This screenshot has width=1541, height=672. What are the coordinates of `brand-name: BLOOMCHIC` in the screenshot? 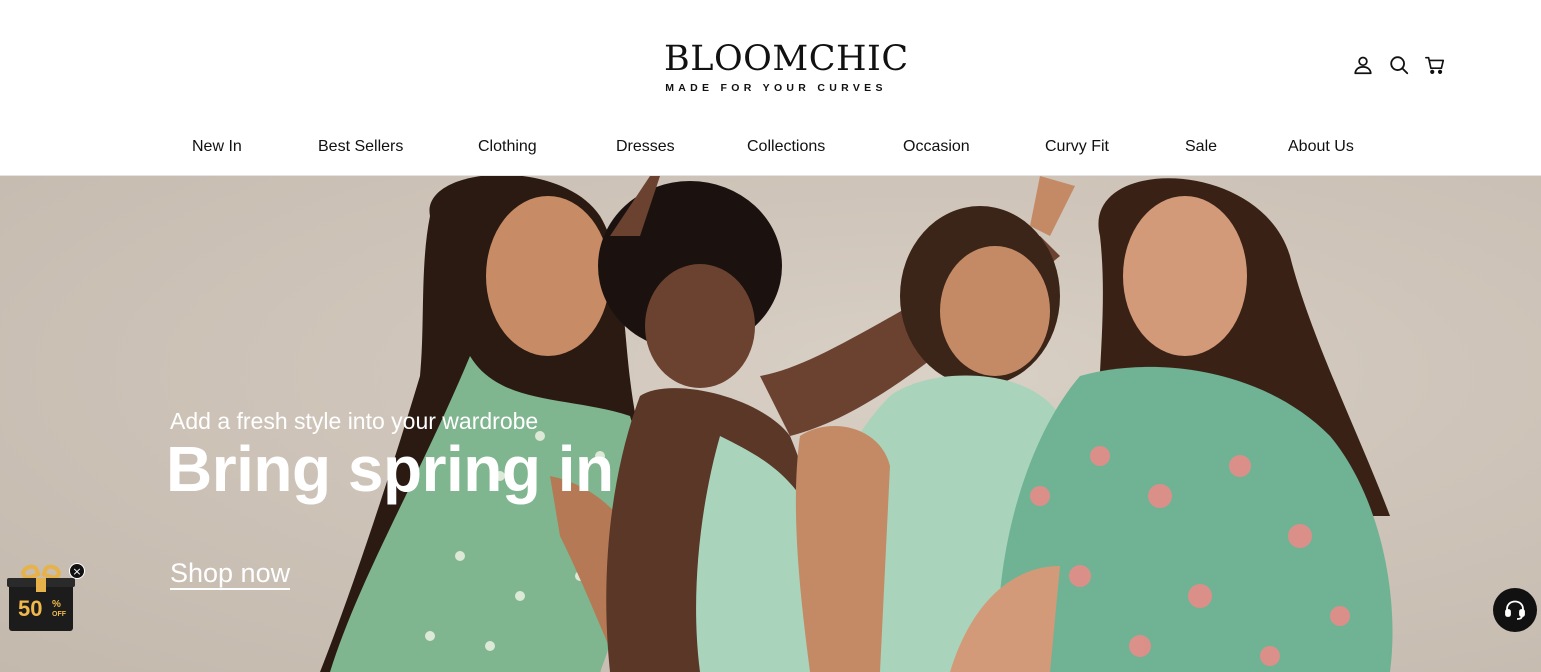 It's located at (786, 59).